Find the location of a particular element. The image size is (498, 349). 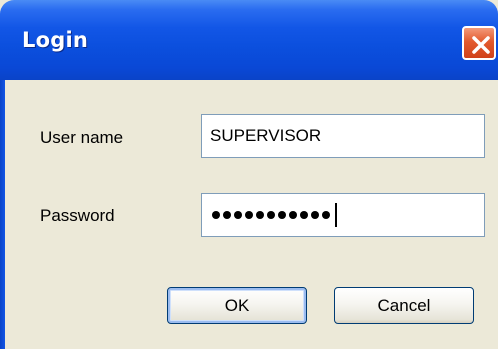

close-button is located at coordinates (479, 43).